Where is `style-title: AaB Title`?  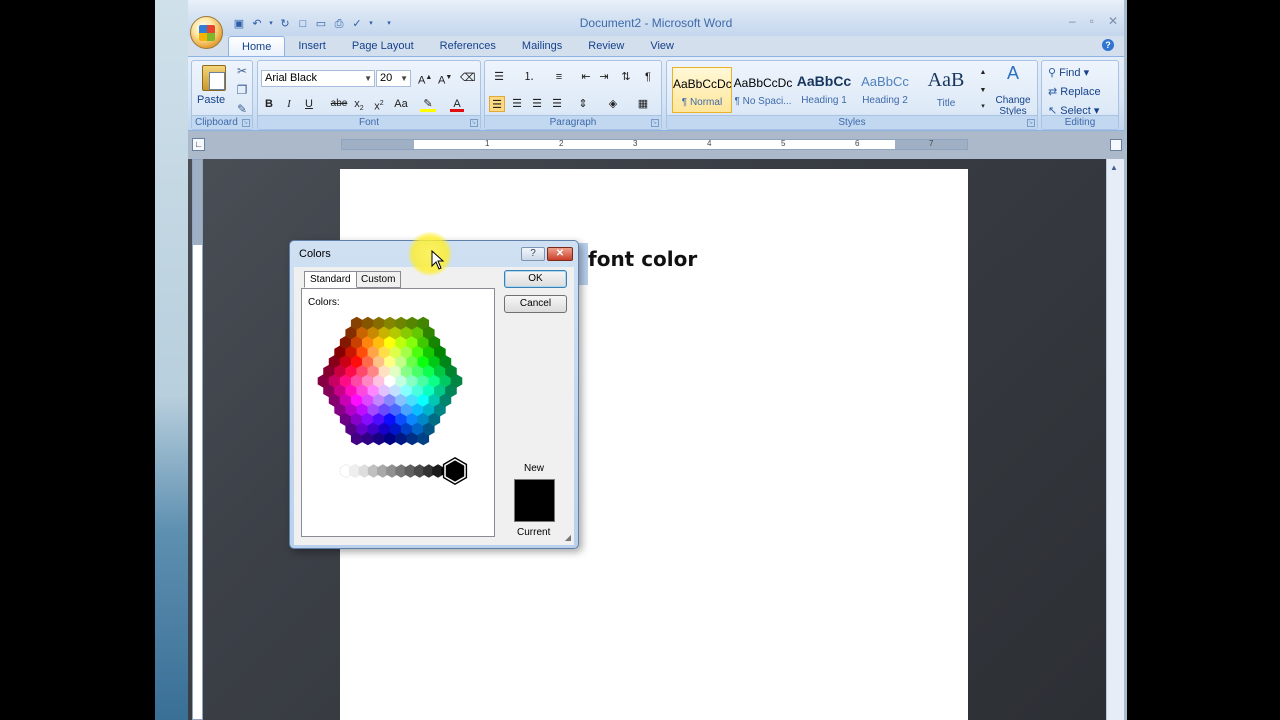
style-title: AaB Title is located at coordinates (946, 90).